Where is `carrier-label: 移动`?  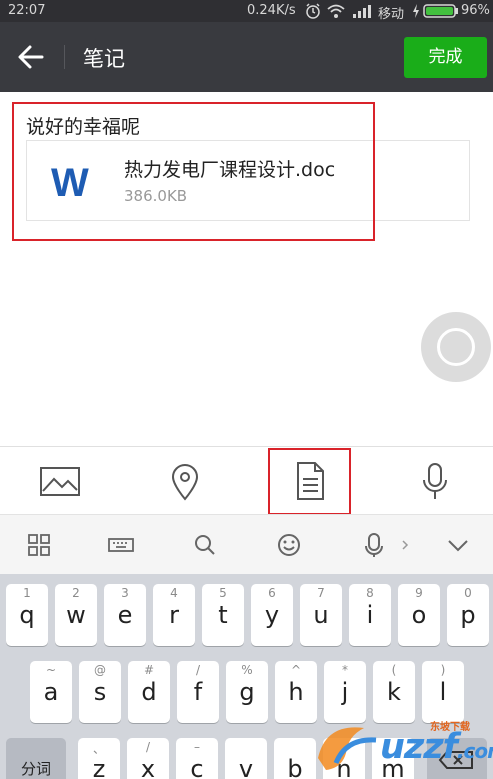 carrier-label: 移动 is located at coordinates (391, 14).